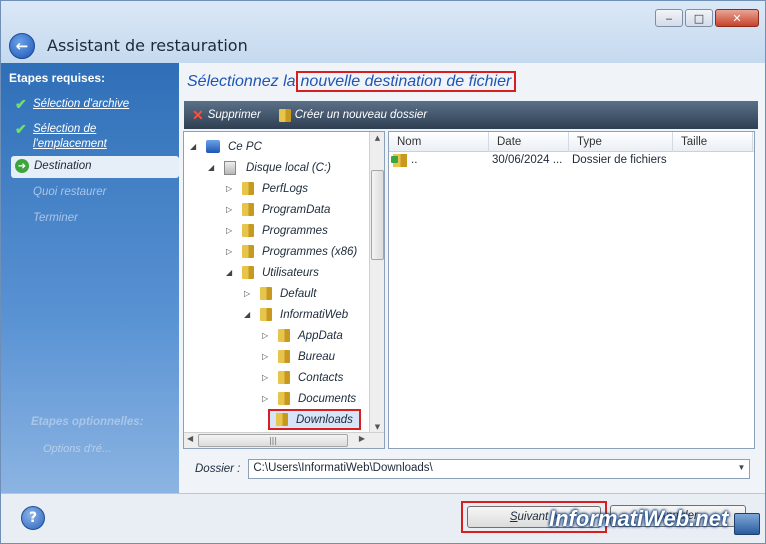  What do you see at coordinates (190, 438) in the screenshot?
I see `scroll-left-arrow-icon: ◀` at bounding box center [190, 438].